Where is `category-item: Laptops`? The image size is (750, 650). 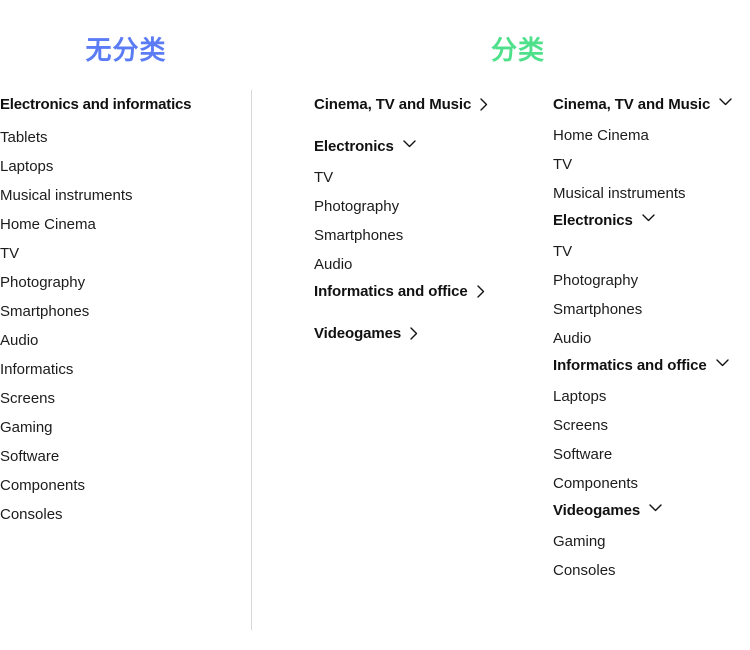 category-item: Laptops is located at coordinates (651, 397).